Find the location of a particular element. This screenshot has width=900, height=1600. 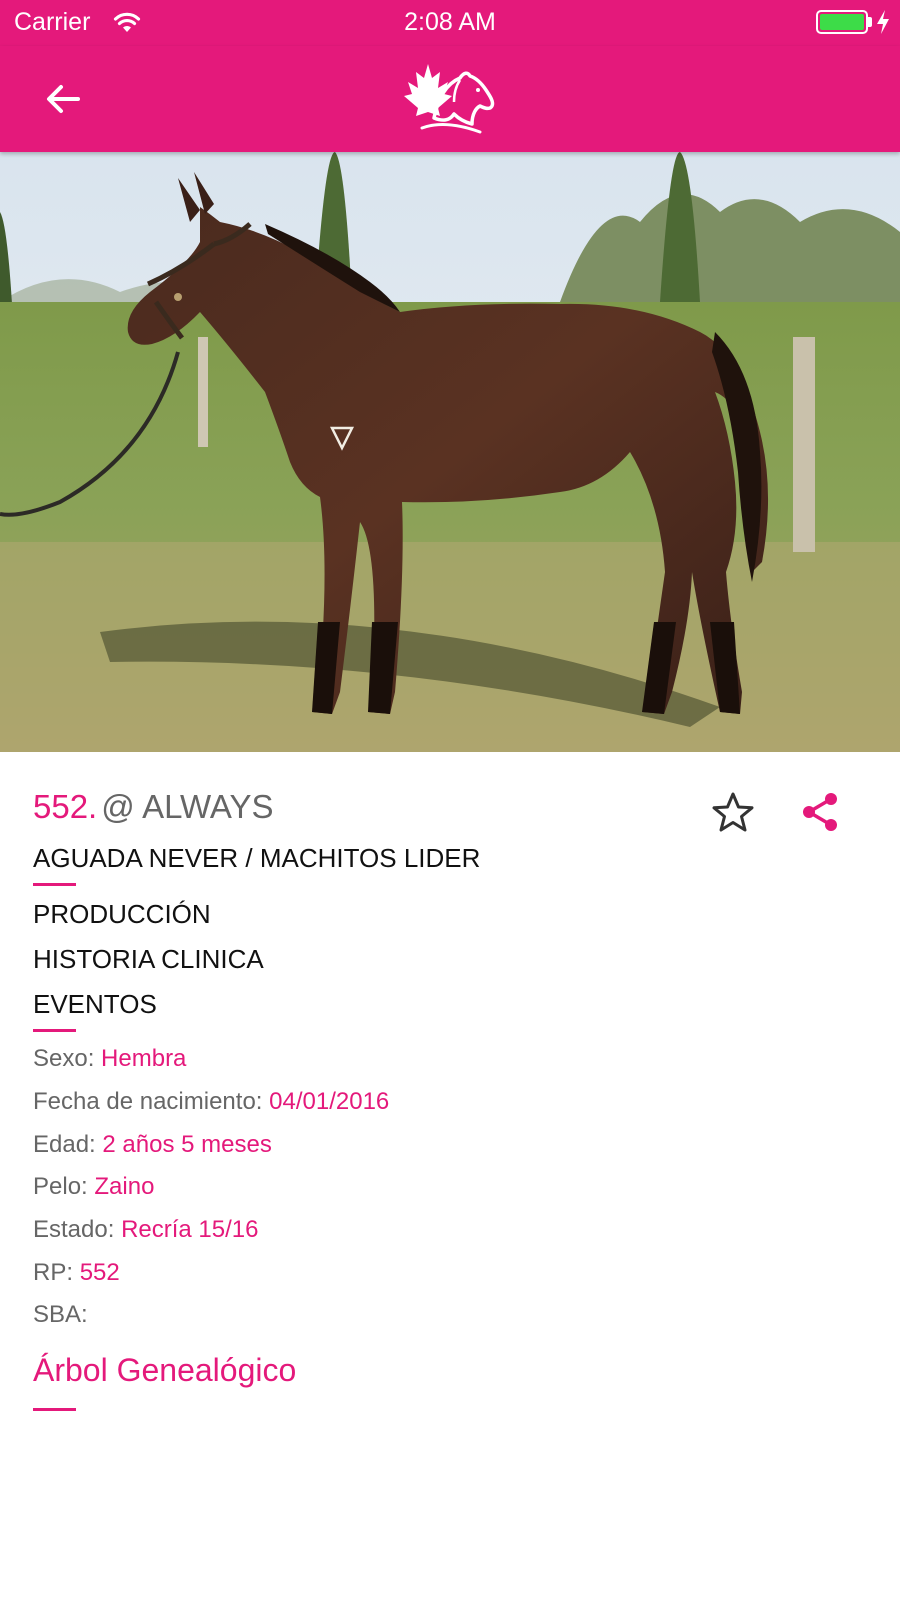

field-pelo: Pelo: Zaino is located at coordinates (93, 1187).